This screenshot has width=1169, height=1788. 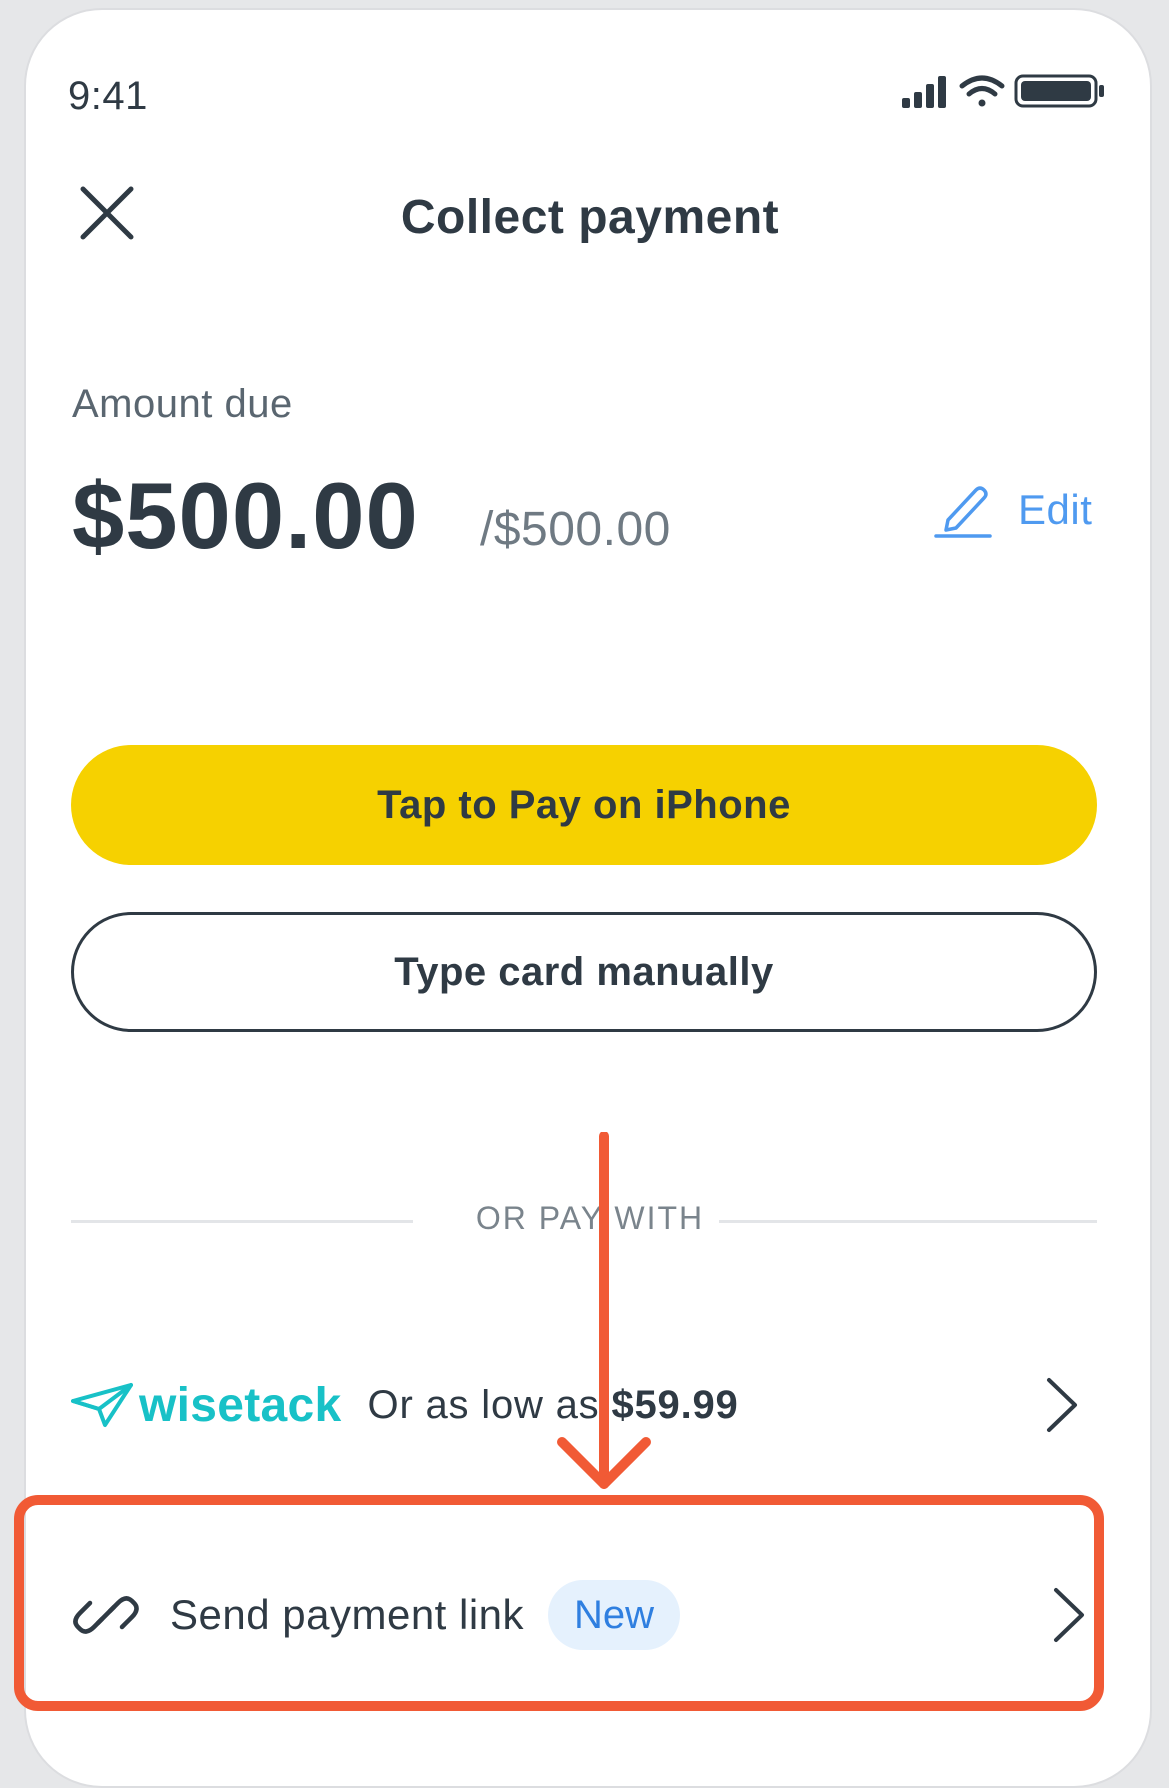 I want to click on send-payment-link-row: Send payment link New, so click(x=586, y=1615).